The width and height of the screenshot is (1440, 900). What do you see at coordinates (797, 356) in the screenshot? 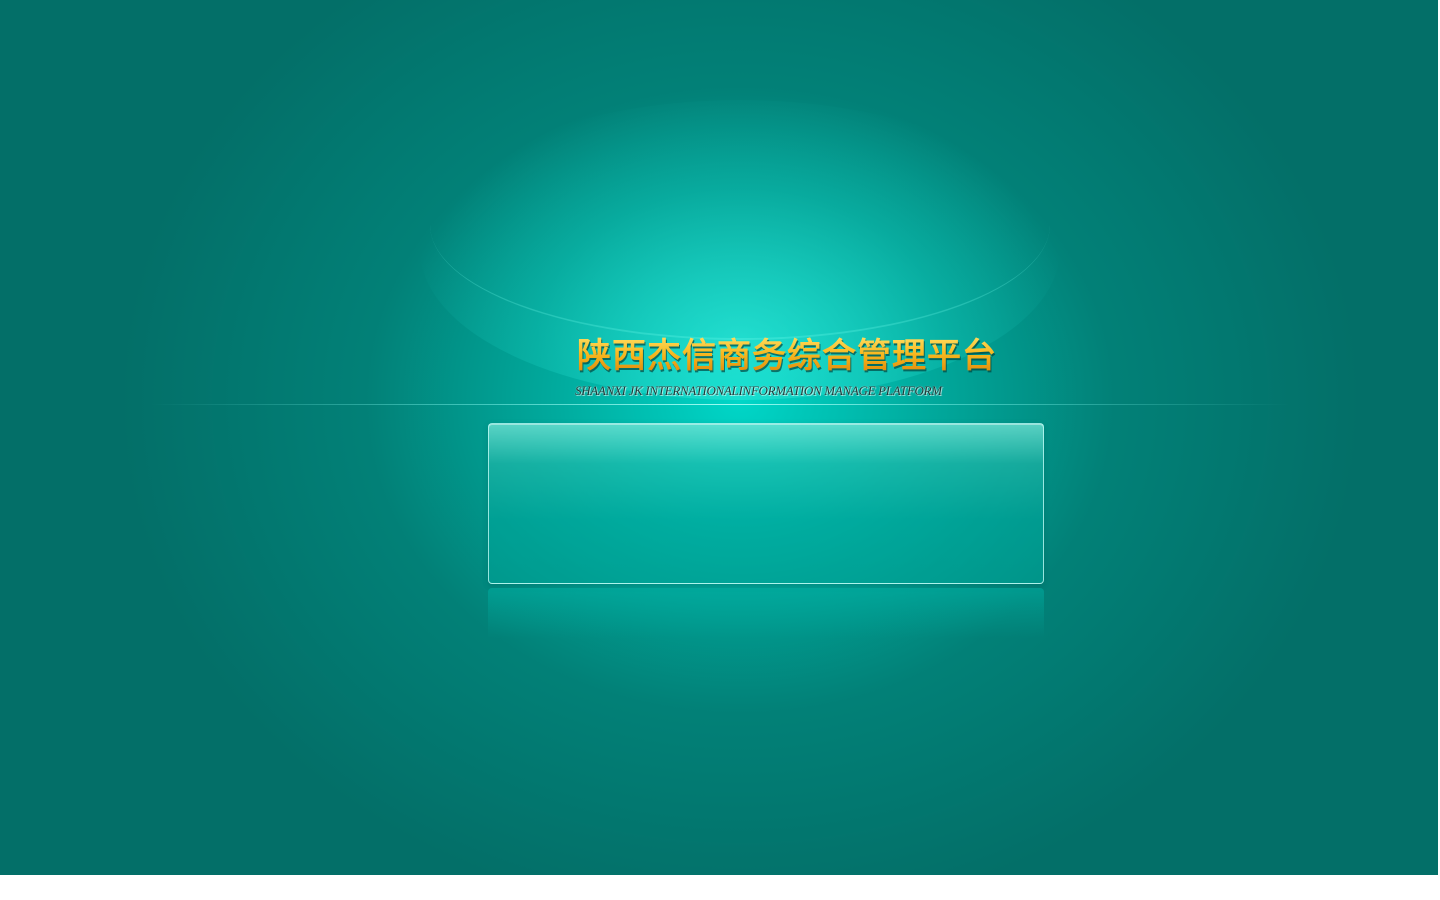
I see `platform-title: 陕西杰信商务综合管理平台` at bounding box center [797, 356].